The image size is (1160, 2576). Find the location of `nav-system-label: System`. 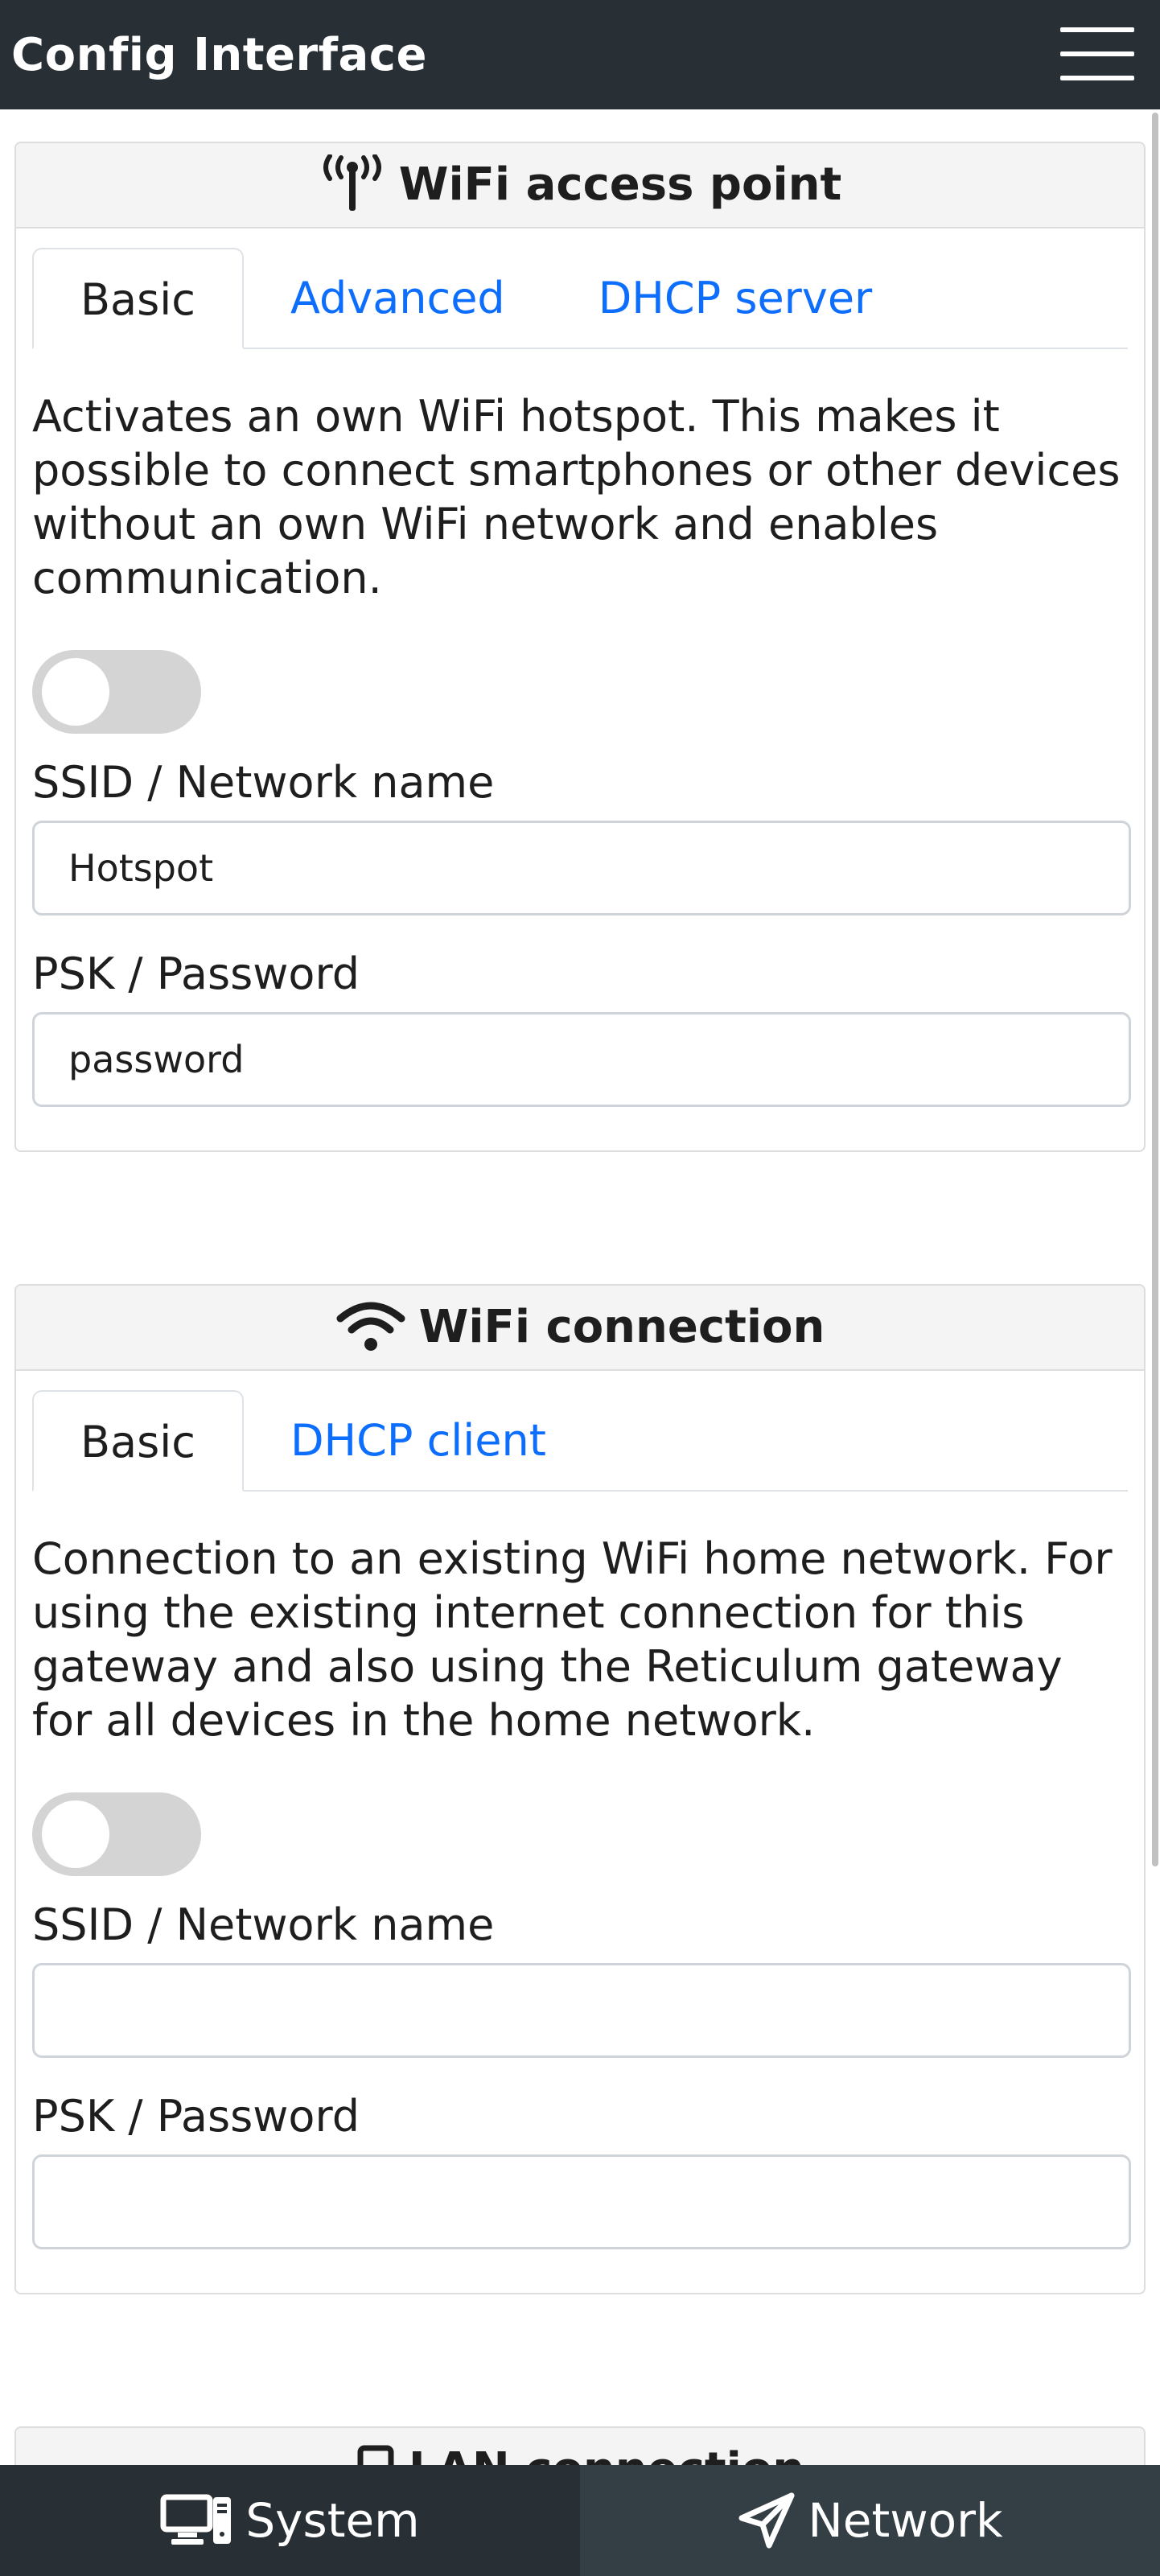

nav-system-label: System is located at coordinates (332, 2520).